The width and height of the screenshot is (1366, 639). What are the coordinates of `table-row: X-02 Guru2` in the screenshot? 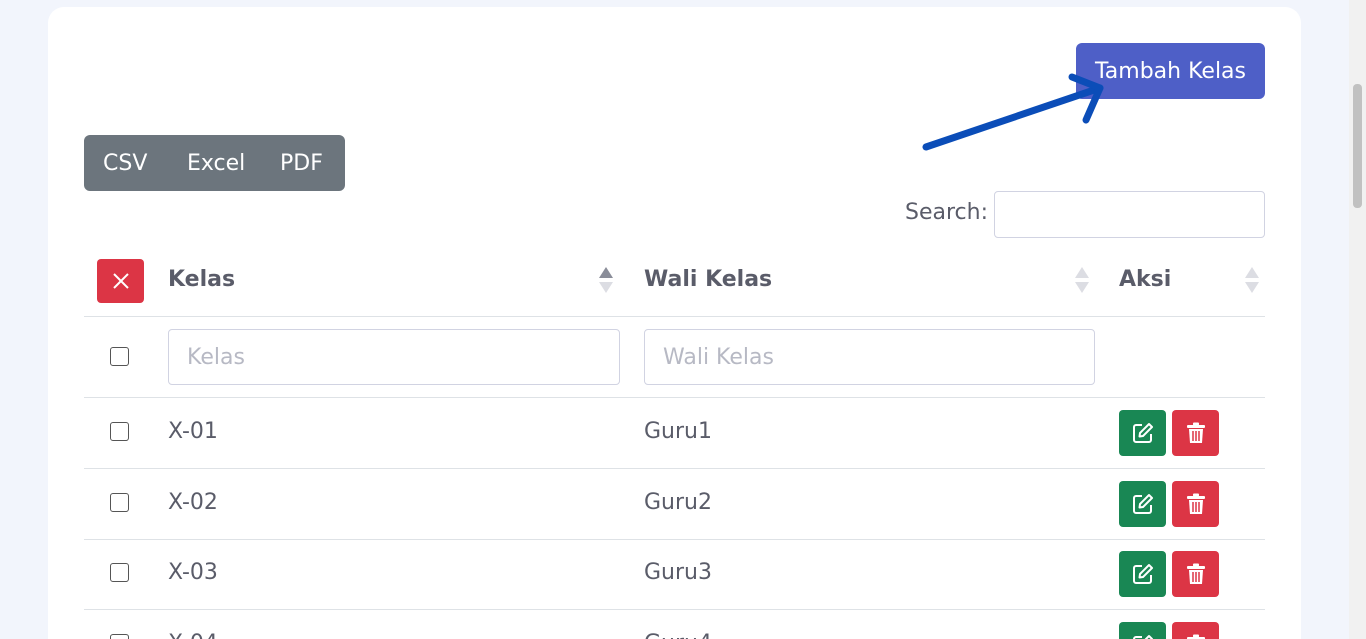 It's located at (674, 504).